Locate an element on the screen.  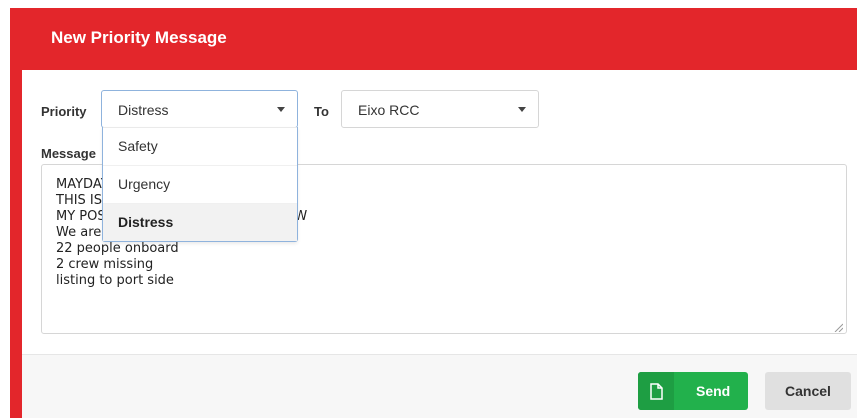
priority-option-urgency: Urgency is located at coordinates (200, 184).